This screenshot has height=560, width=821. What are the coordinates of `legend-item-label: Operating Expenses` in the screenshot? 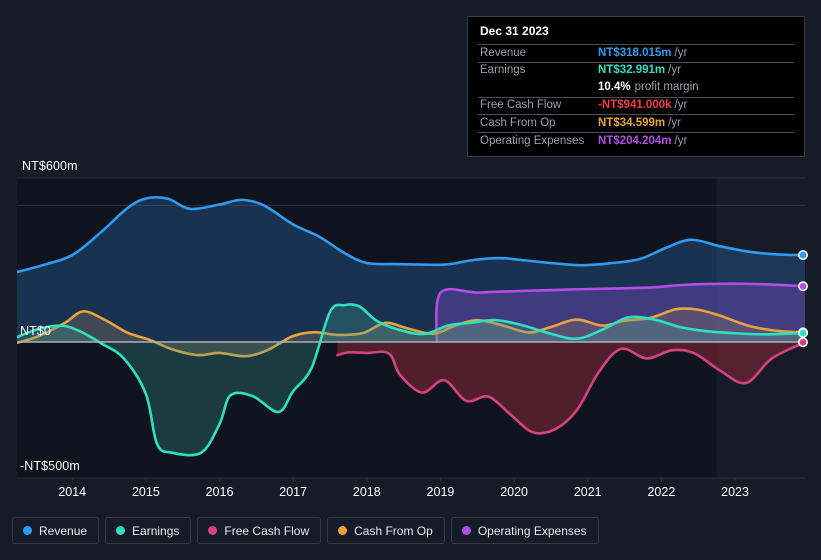 It's located at (532, 530).